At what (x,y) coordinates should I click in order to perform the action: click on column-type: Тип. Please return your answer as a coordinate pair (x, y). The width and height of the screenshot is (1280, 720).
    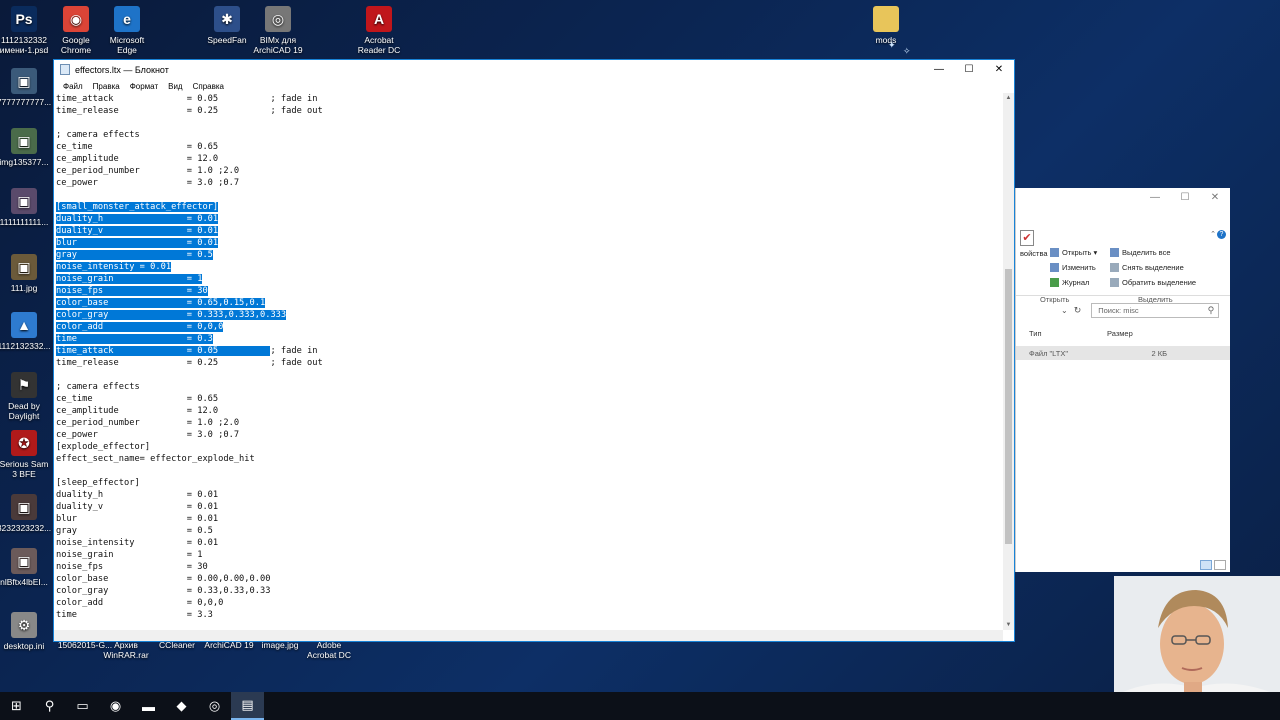
    Looking at the image, I should click on (1068, 333).